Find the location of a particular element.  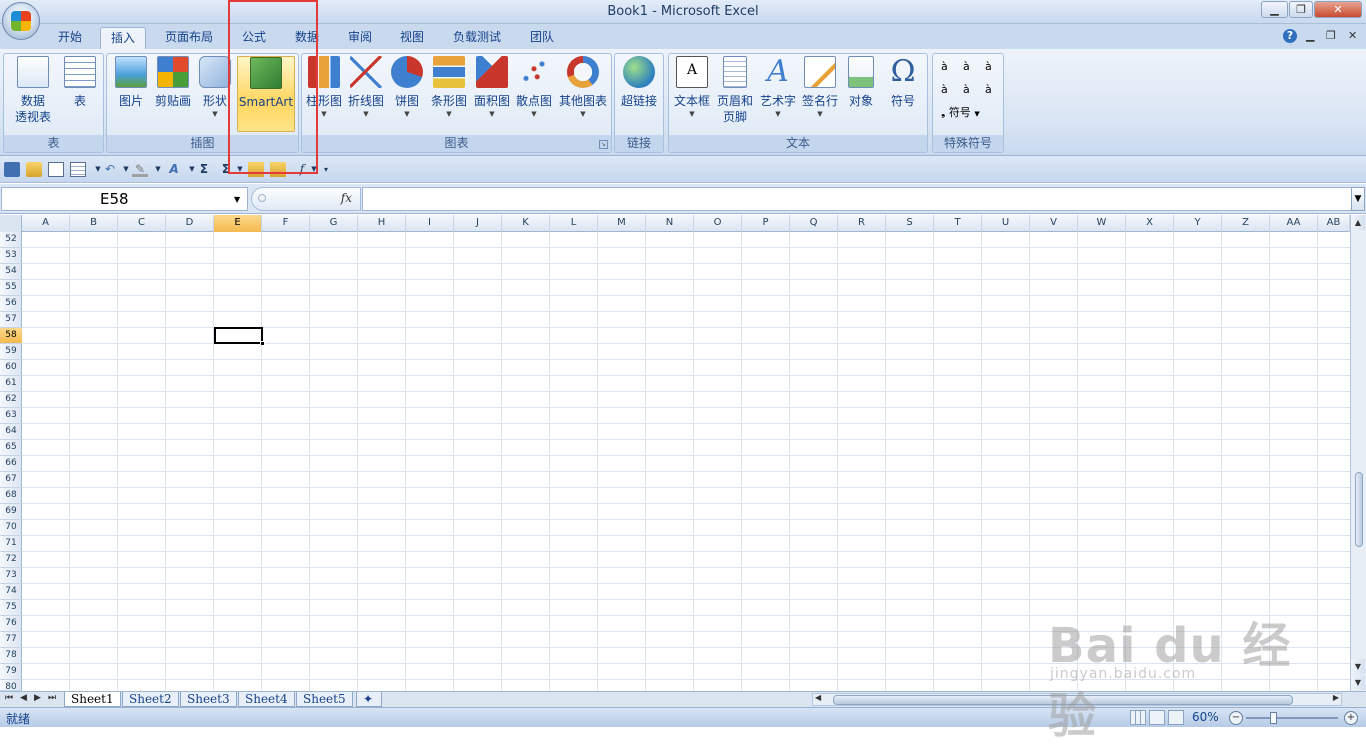

row-header: 69 is located at coordinates (11, 512).